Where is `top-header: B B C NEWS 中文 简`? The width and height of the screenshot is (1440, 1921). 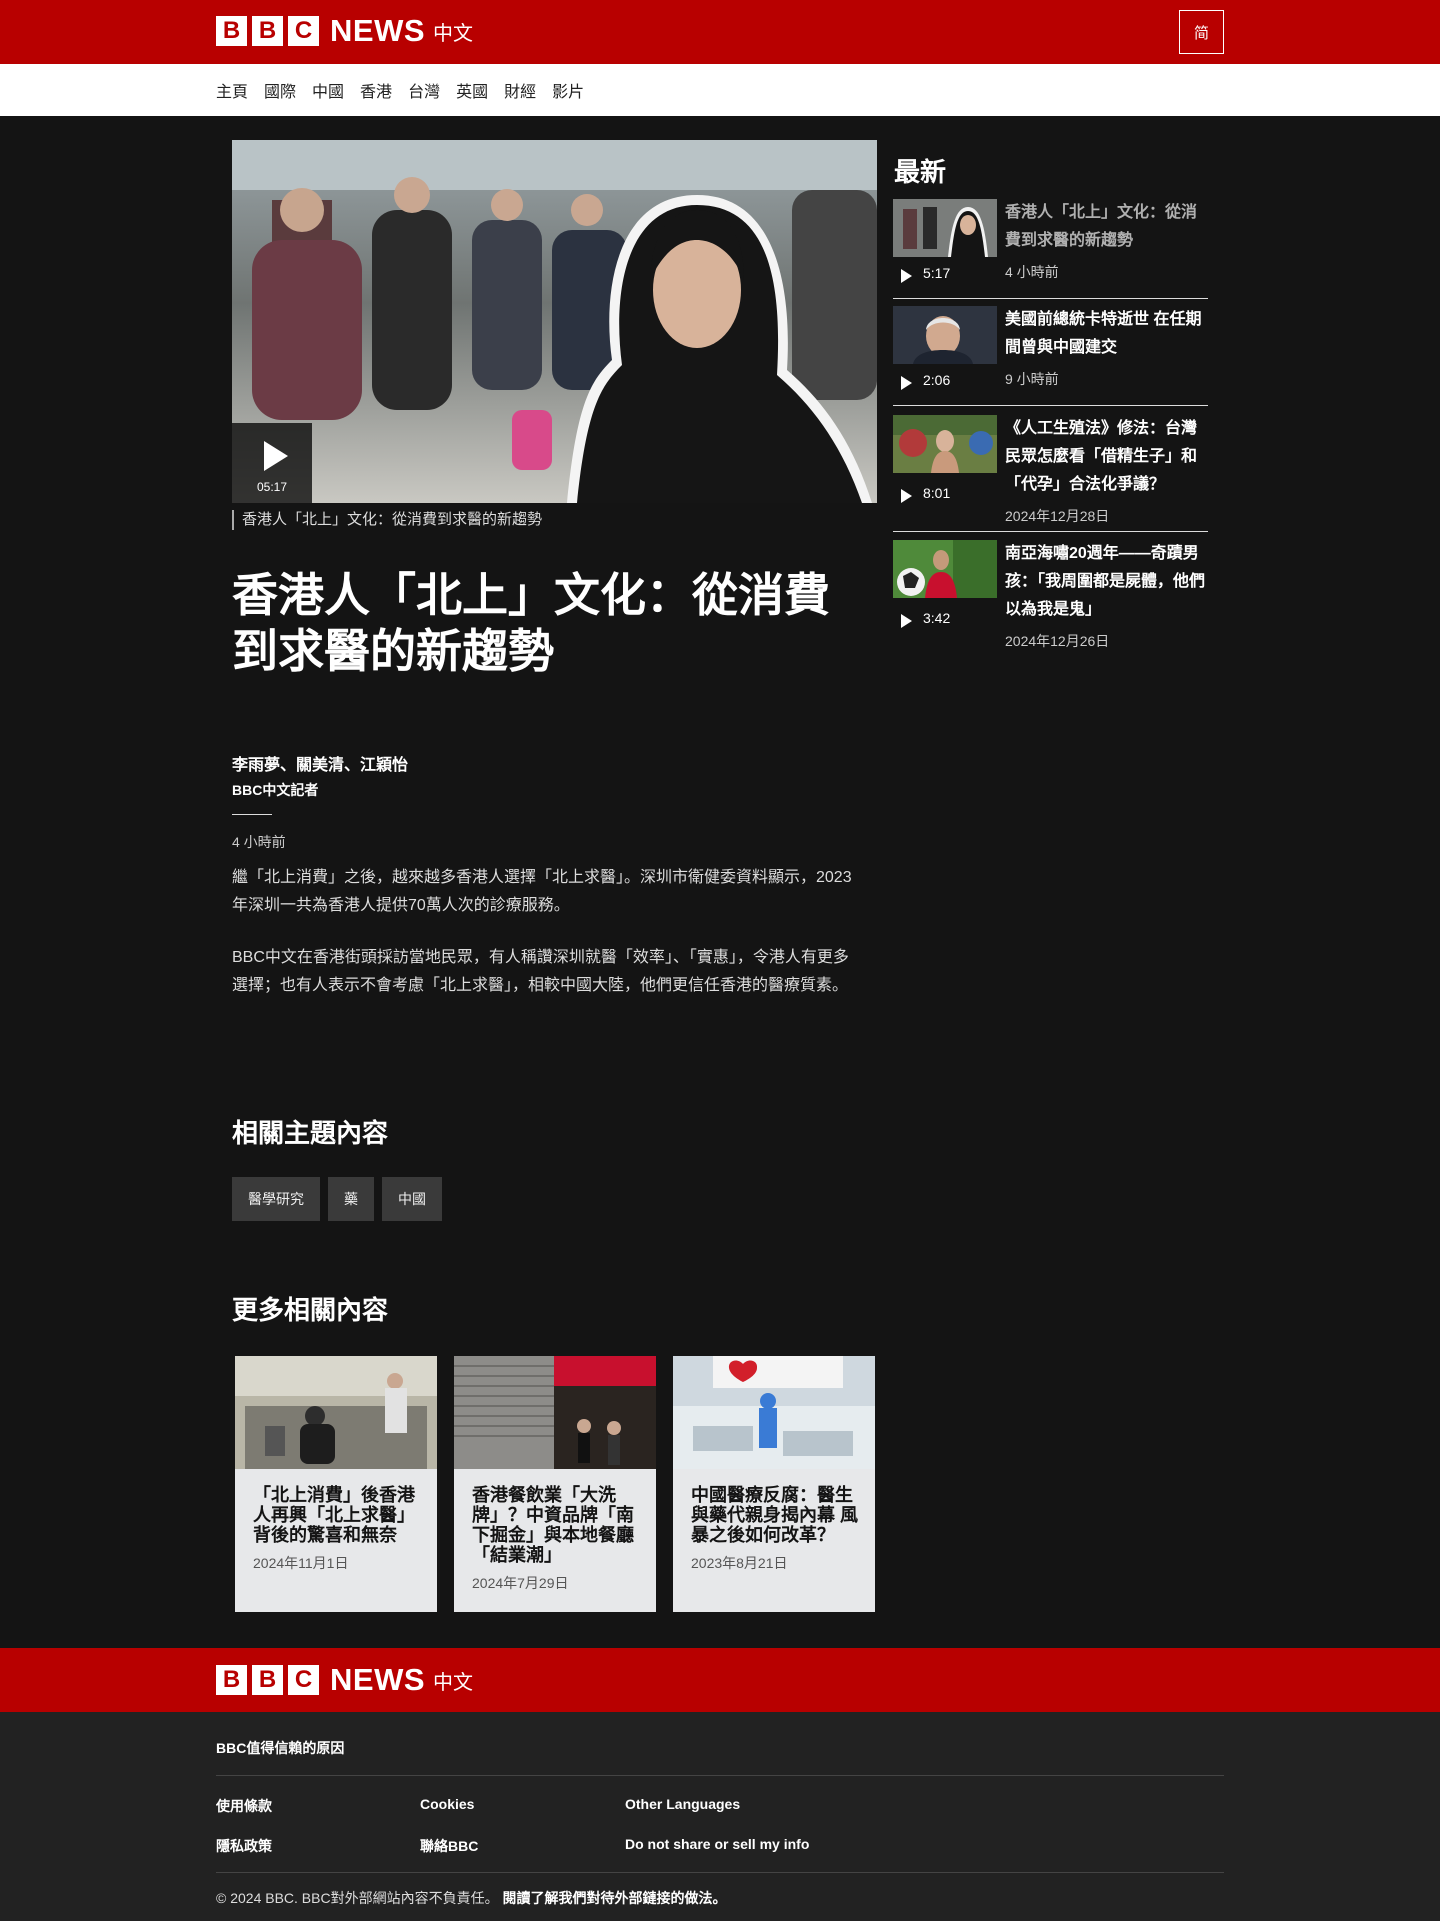 top-header: B B C NEWS 中文 简 is located at coordinates (720, 32).